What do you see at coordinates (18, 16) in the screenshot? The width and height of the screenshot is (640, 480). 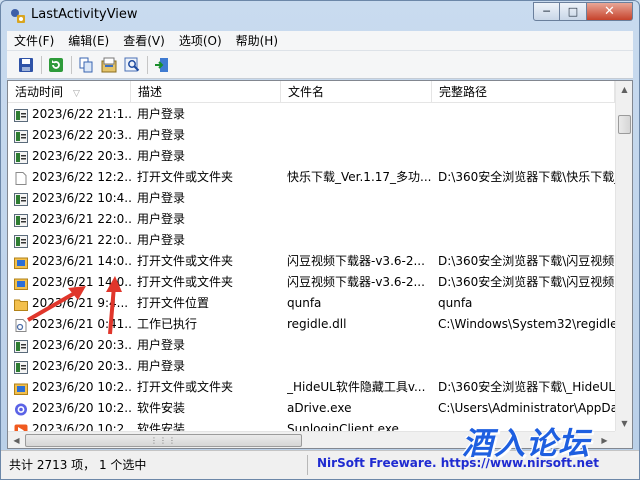 I see `app-logo-icon` at bounding box center [18, 16].